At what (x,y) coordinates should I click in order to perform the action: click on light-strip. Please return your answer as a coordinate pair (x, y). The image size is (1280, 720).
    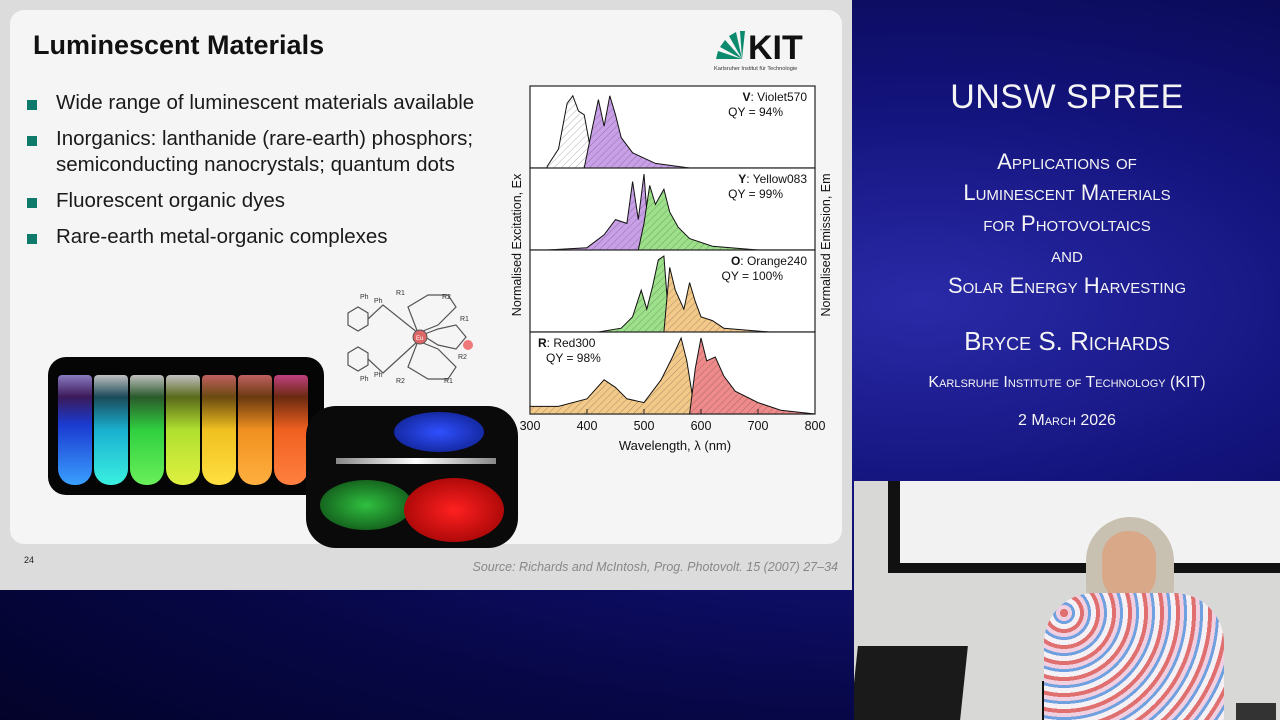
    Looking at the image, I should click on (416, 461).